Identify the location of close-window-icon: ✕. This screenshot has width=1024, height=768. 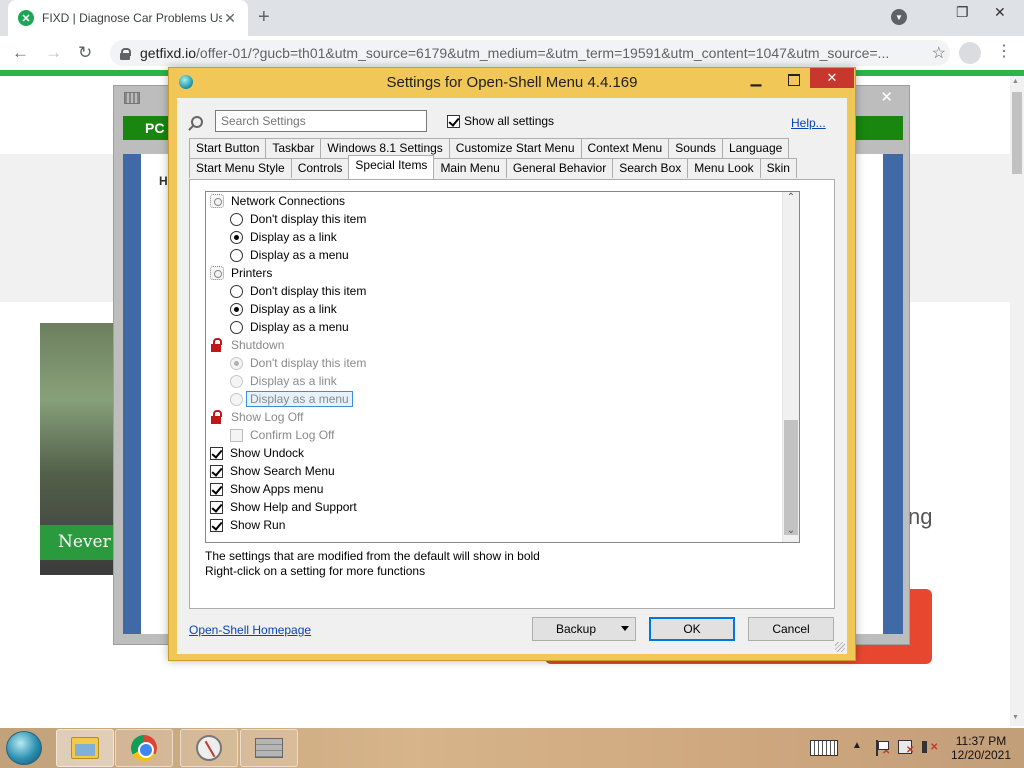
(1000, 12).